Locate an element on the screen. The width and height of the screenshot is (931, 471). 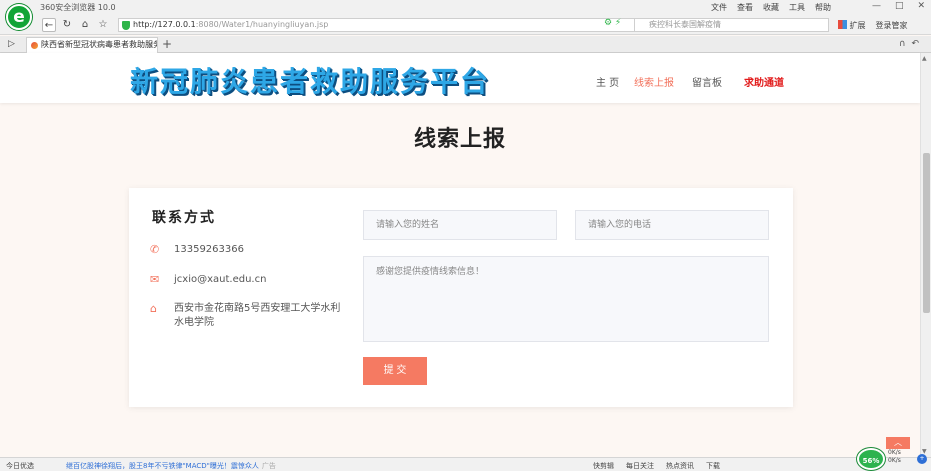
lightning-icon: ⚙ ⚡ is located at coordinates (612, 23).